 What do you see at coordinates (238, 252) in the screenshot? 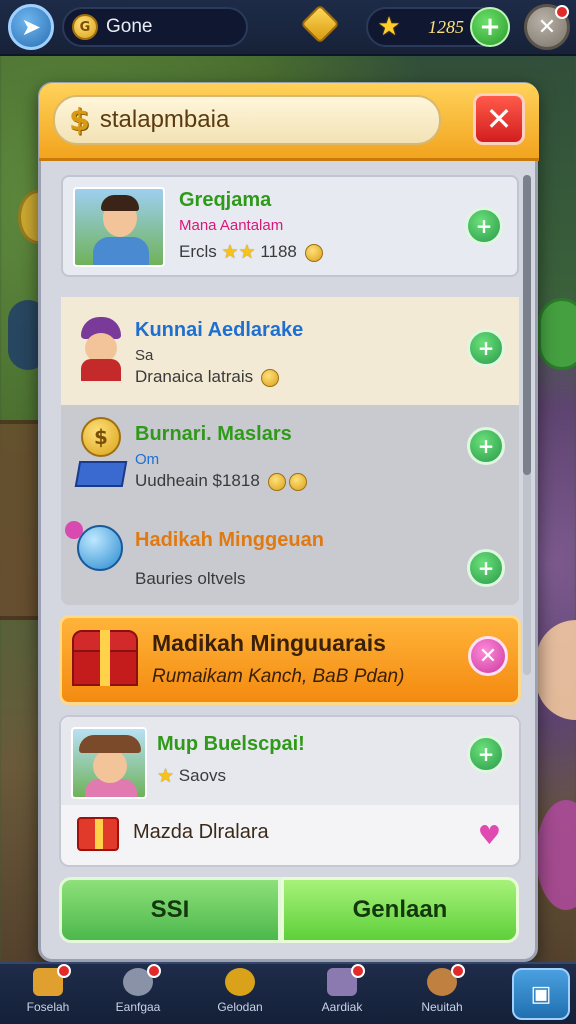
I see `star-icon: ★★` at bounding box center [238, 252].